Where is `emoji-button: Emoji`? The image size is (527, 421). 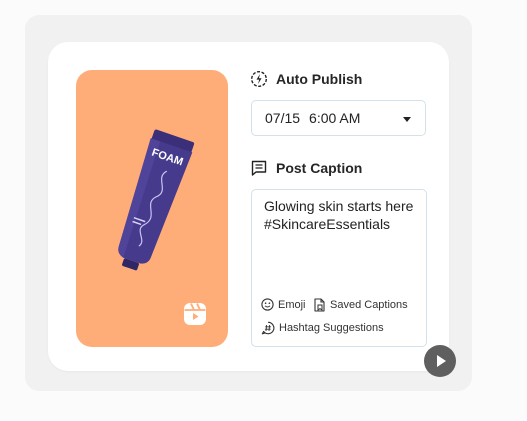
emoji-button: Emoji is located at coordinates (283, 304).